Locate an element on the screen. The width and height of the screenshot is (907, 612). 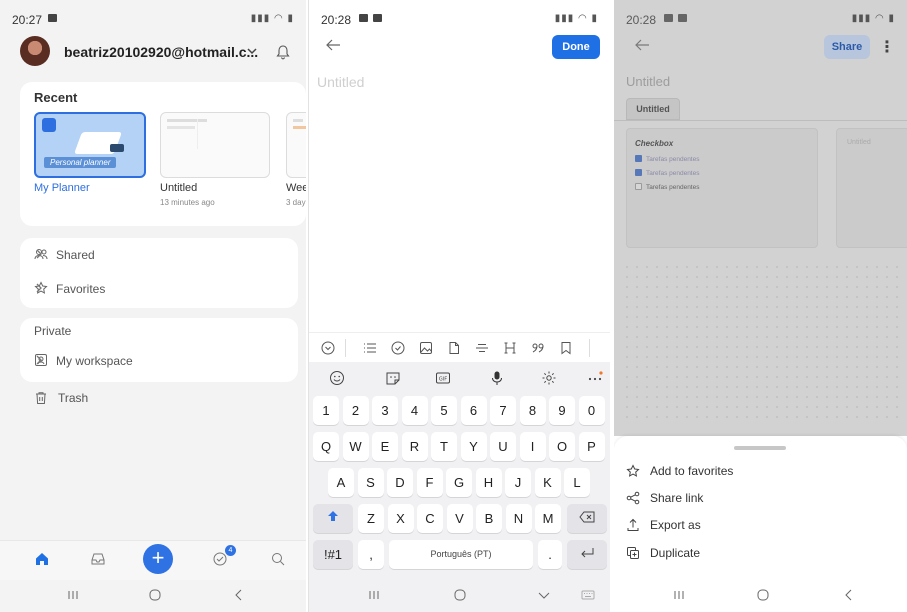
checkbox-unchecked is located at coordinates (638, 186).